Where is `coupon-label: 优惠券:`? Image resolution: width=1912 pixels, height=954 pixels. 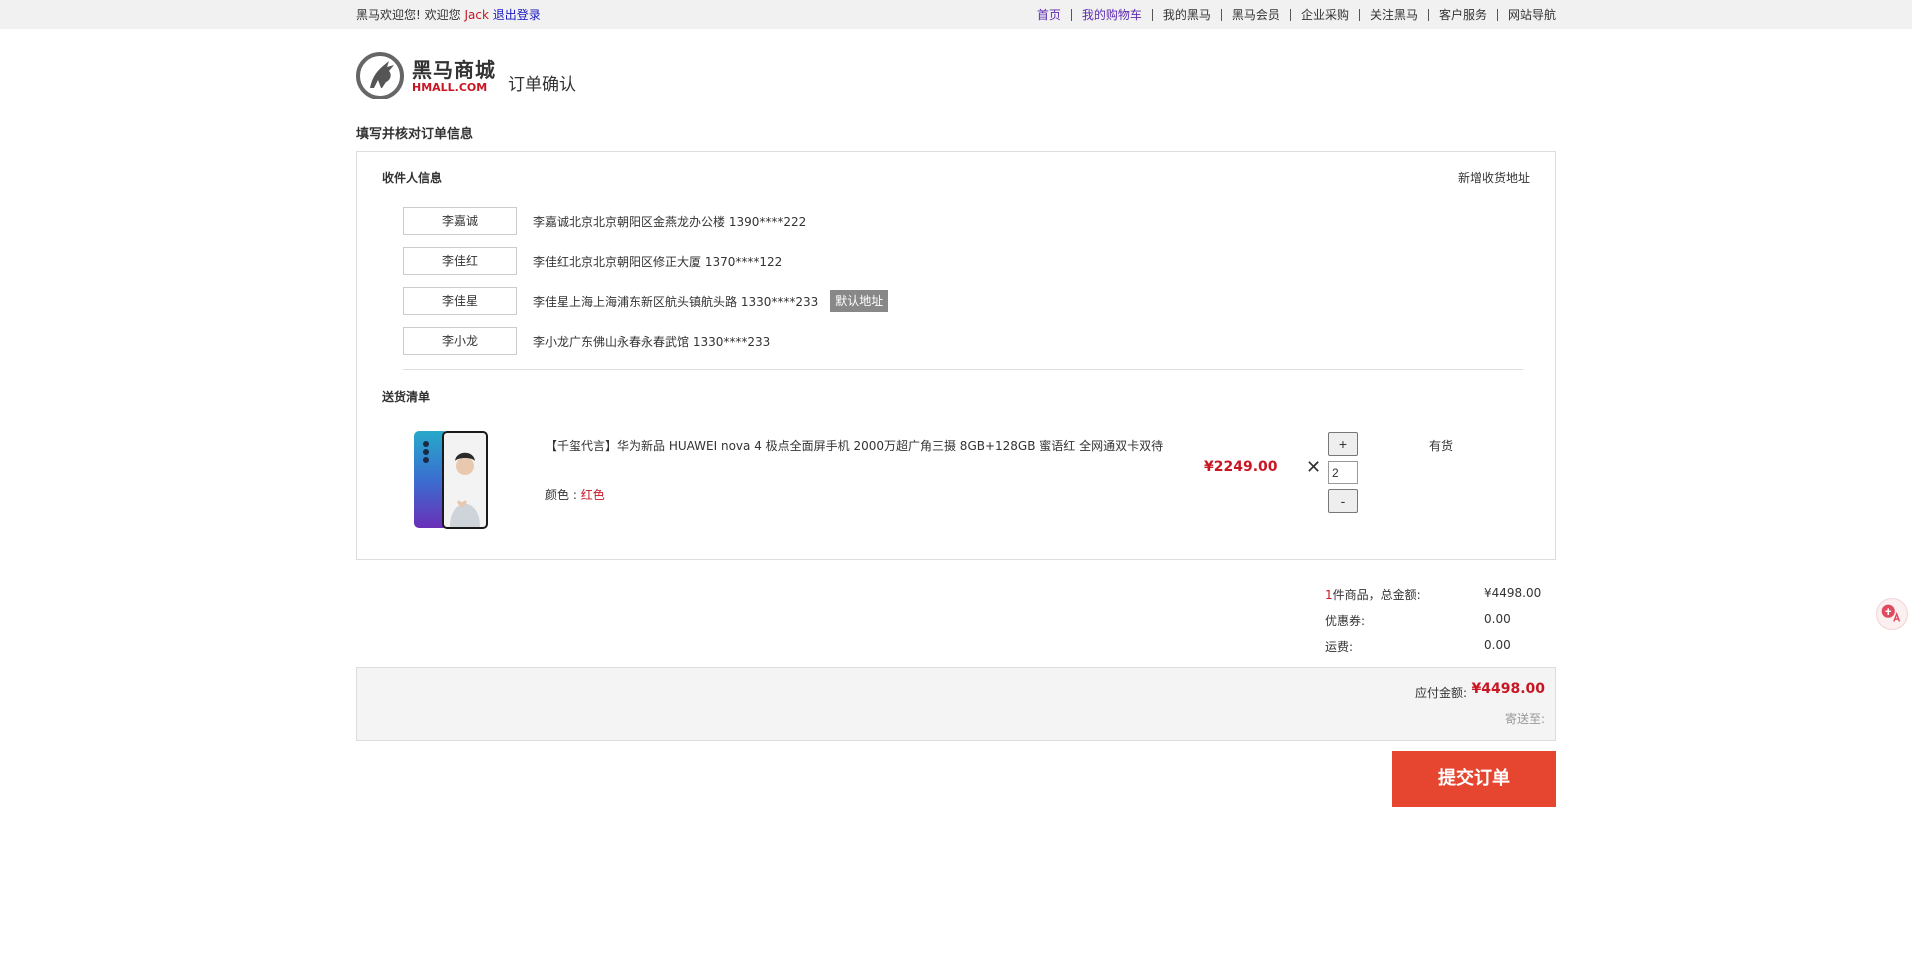
coupon-label: 优惠券: is located at coordinates (1345, 621).